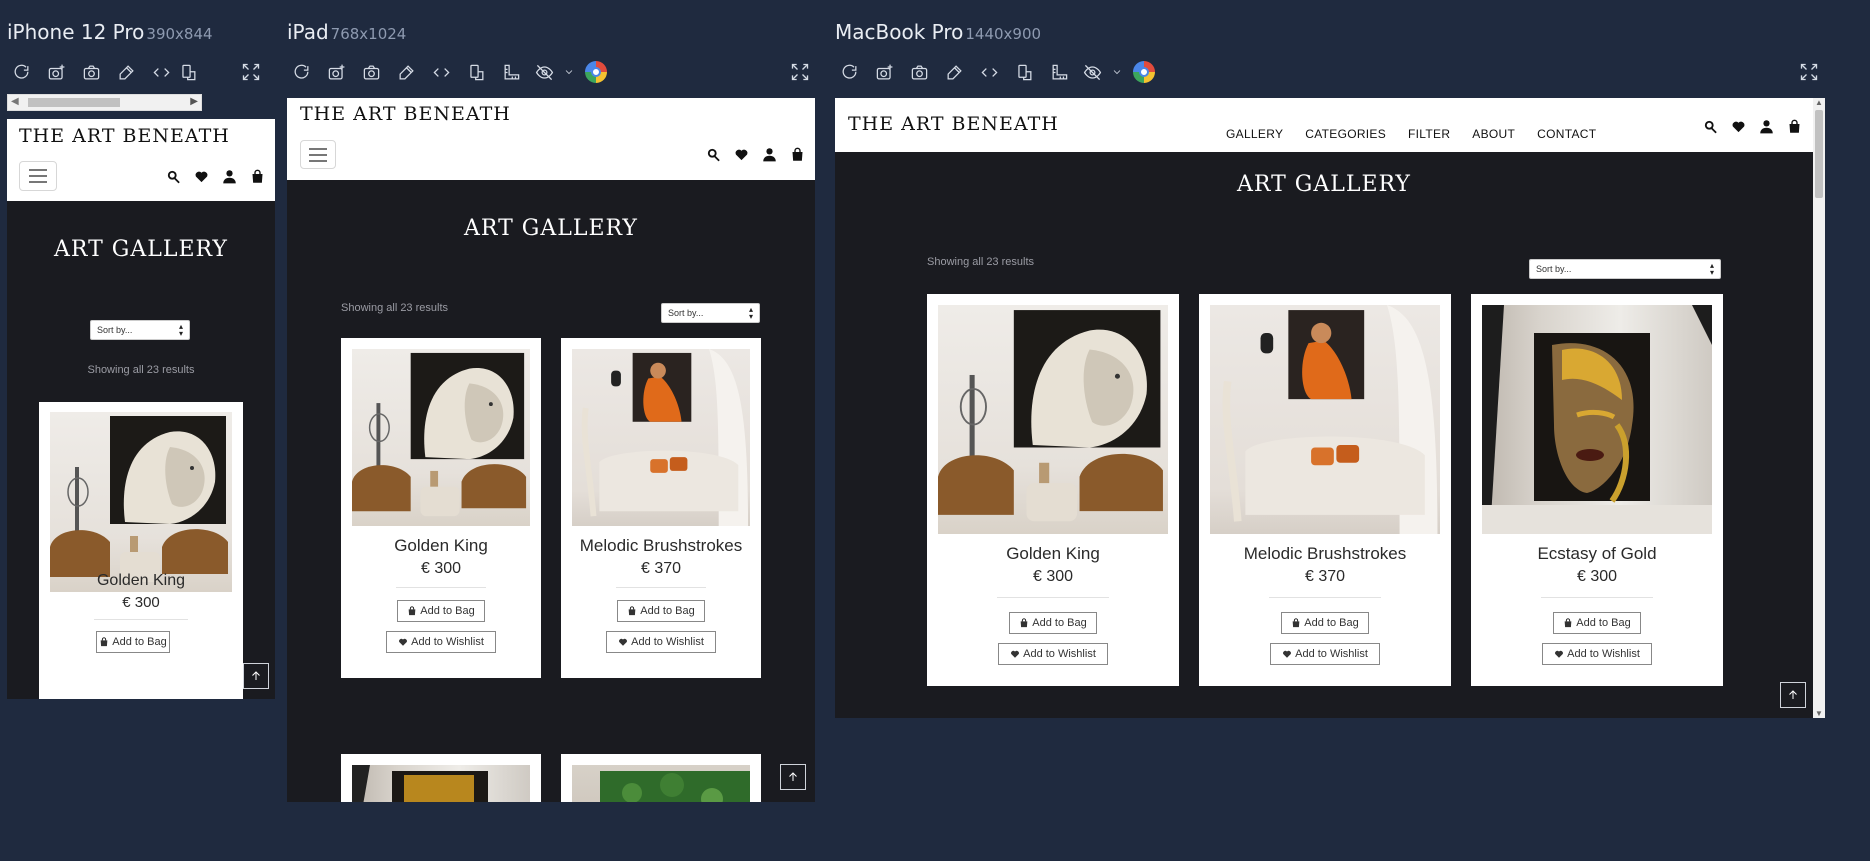  What do you see at coordinates (104, 102) in the screenshot?
I see `horizontal-scrollbar: ◀ ▶` at bounding box center [104, 102].